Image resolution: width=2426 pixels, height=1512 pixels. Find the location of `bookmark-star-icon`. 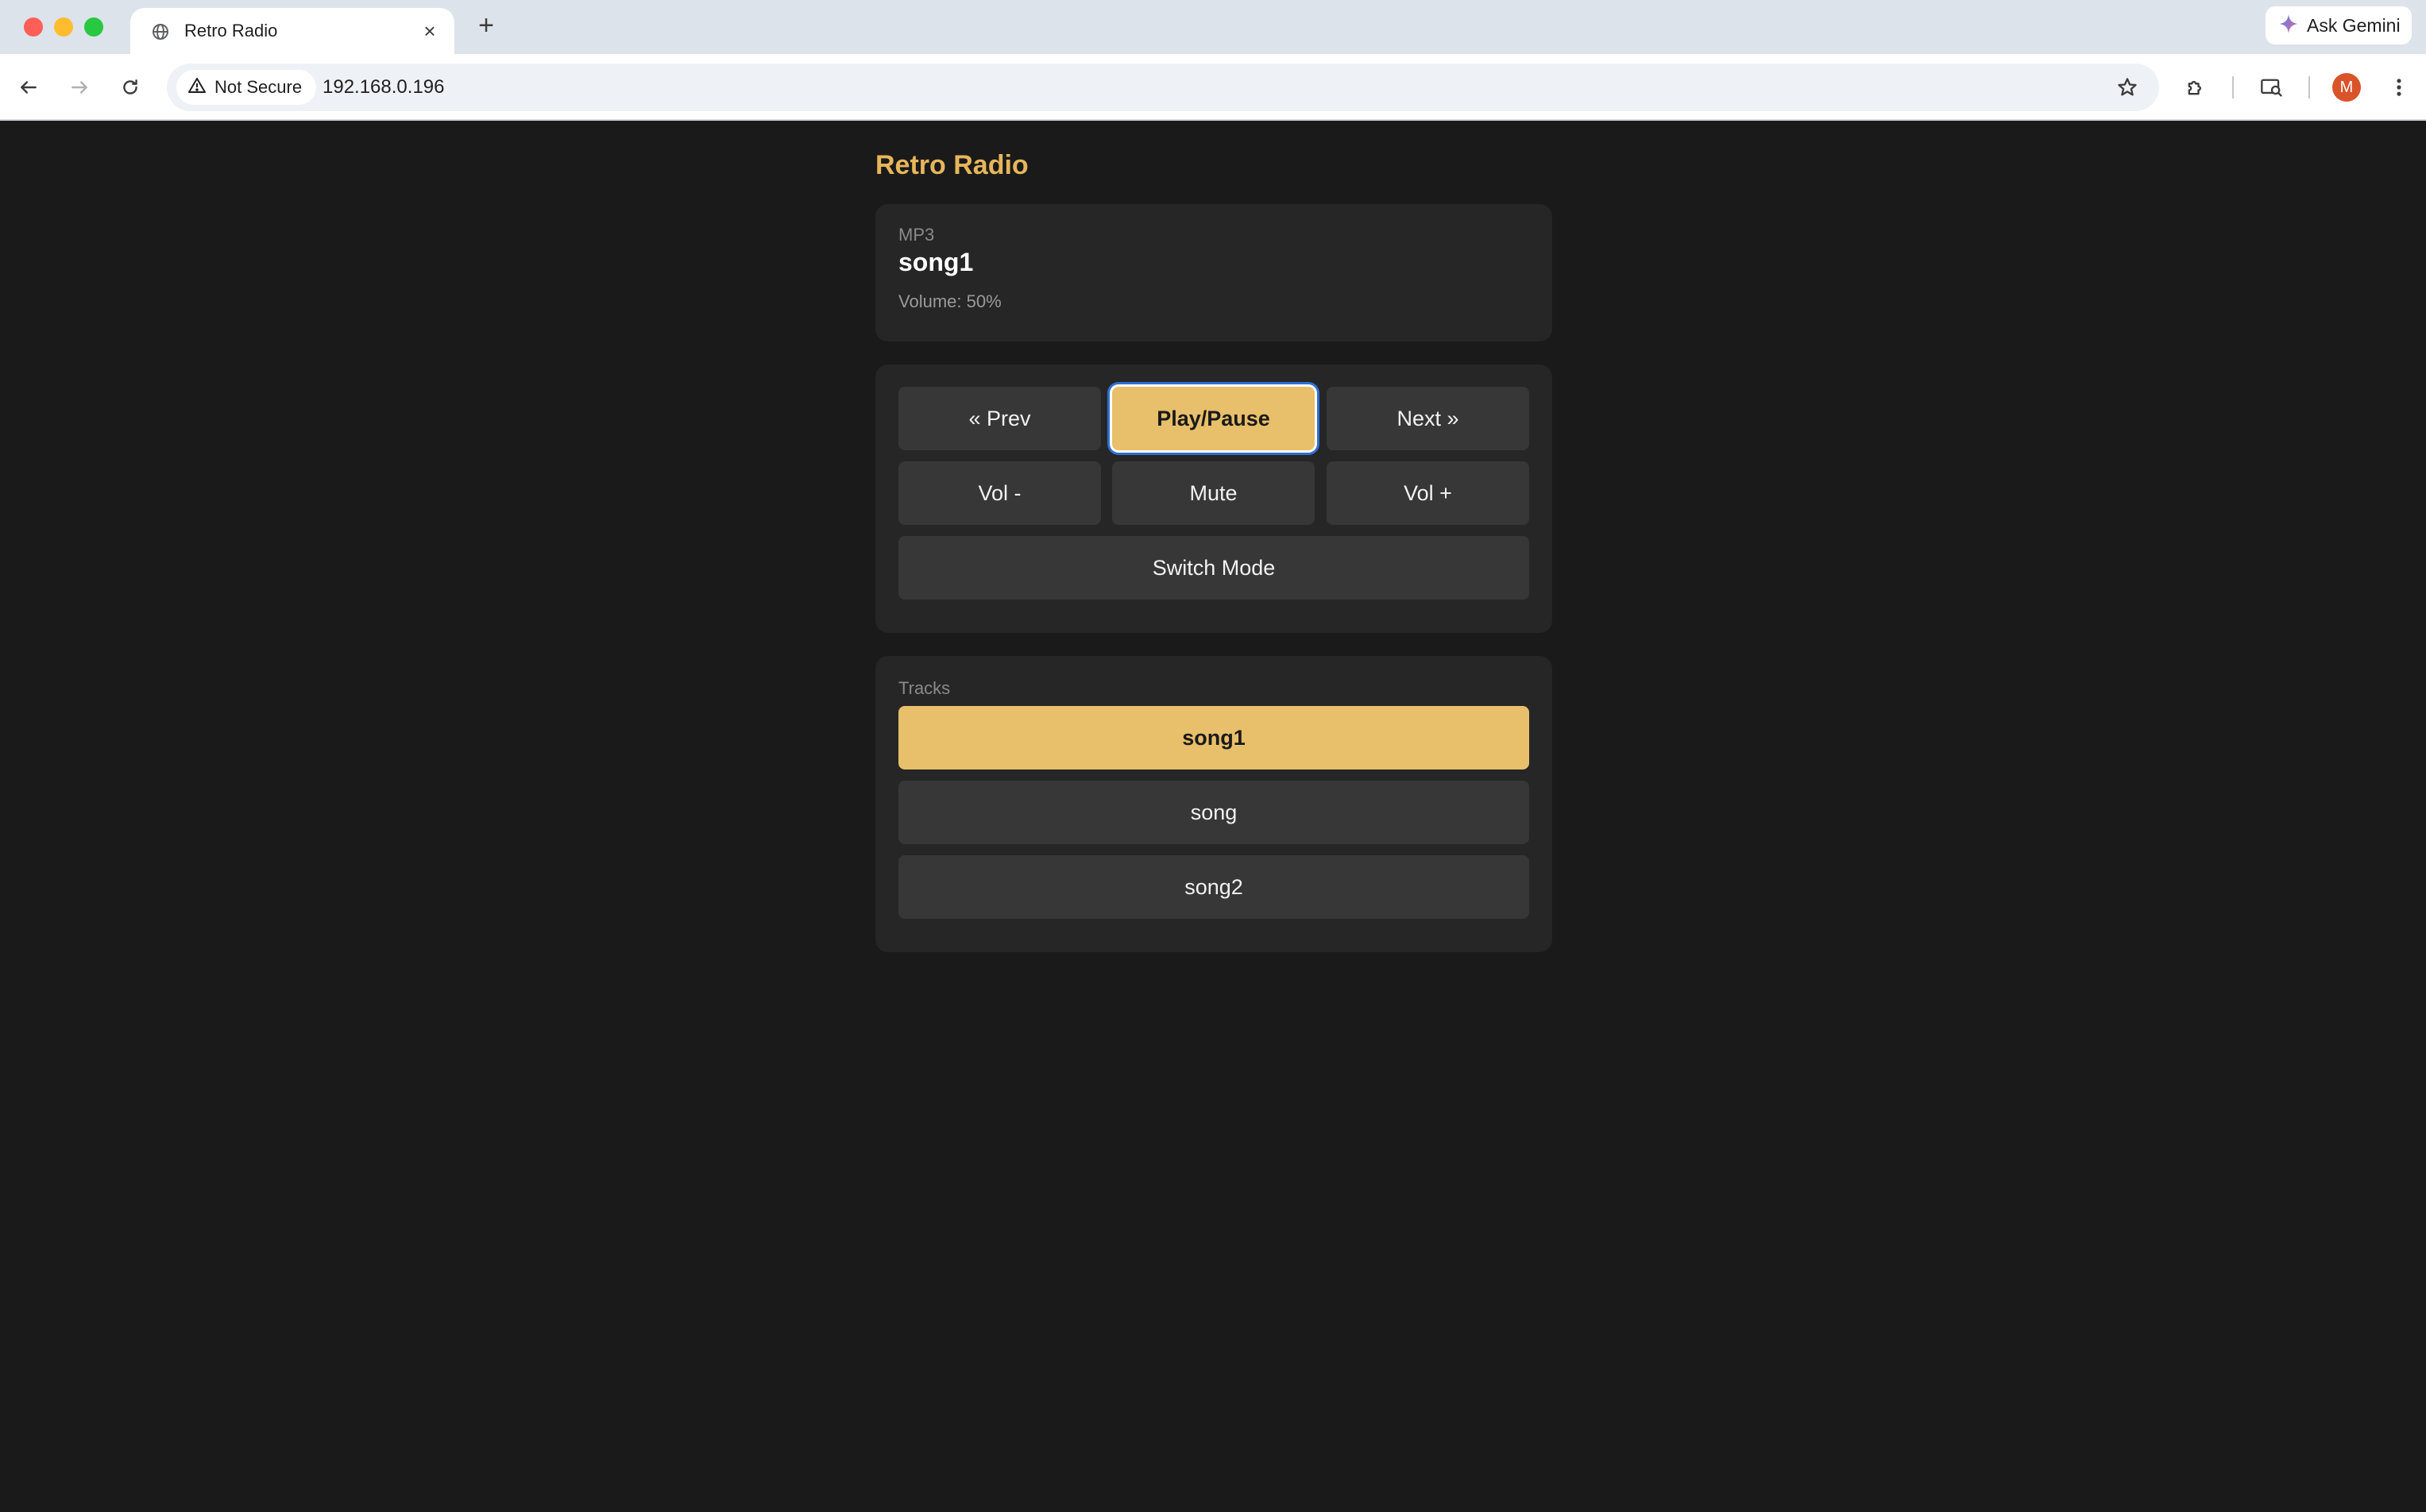

bookmark-star-icon is located at coordinates (2127, 87).